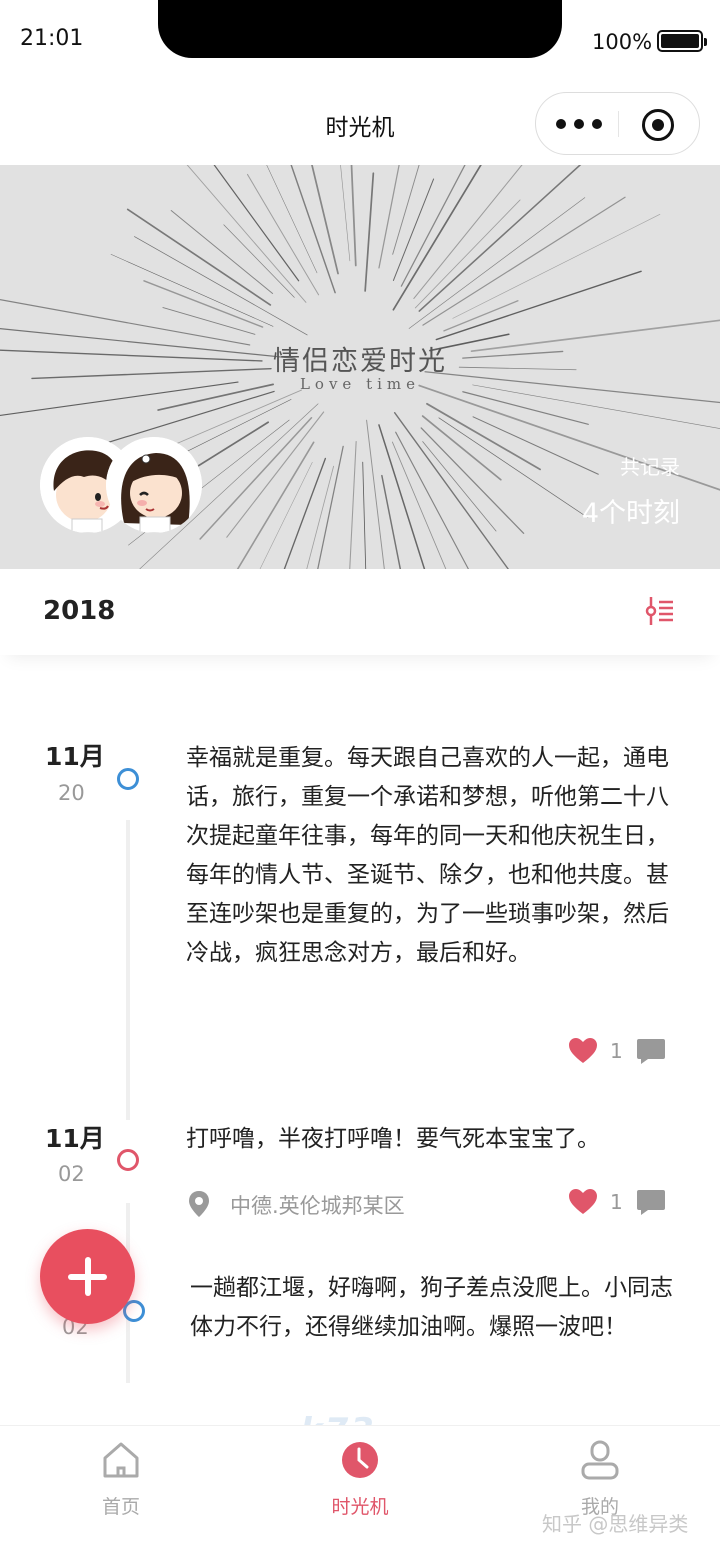 The image size is (720, 1551). I want to click on tab-time-machine: 时光机, so click(360, 1488).